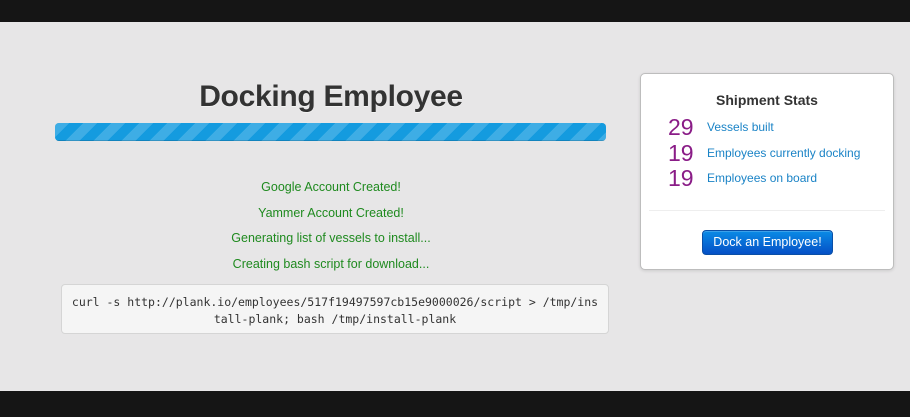 The width and height of the screenshot is (910, 417). I want to click on stat-label: Employees currently docking, so click(783, 153).